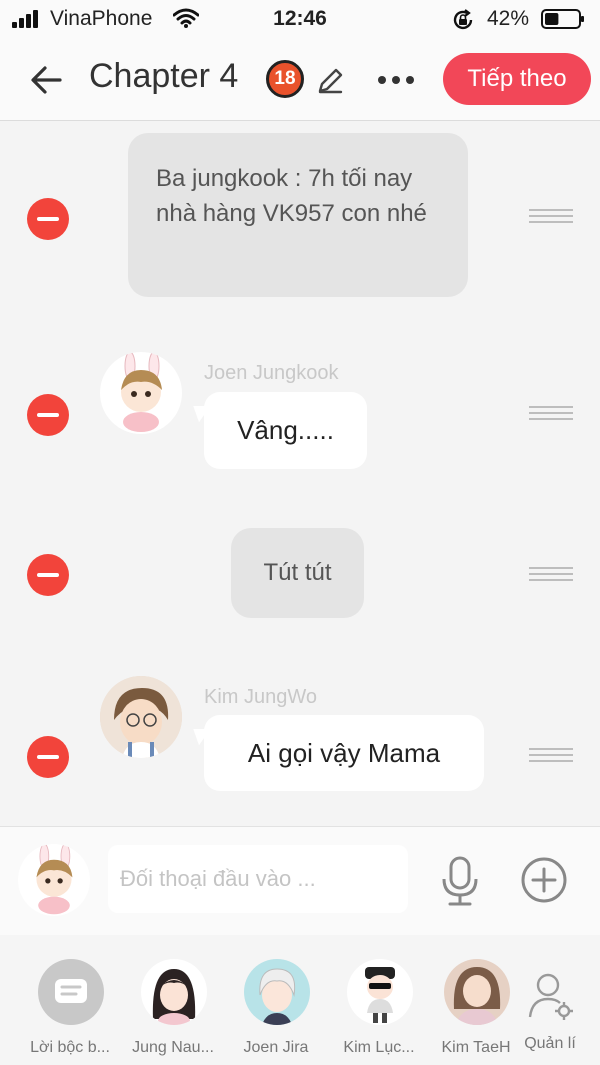 The image size is (600, 1065). What do you see at coordinates (297, 573) in the screenshot?
I see `narration-bubble: Tút tút` at bounding box center [297, 573].